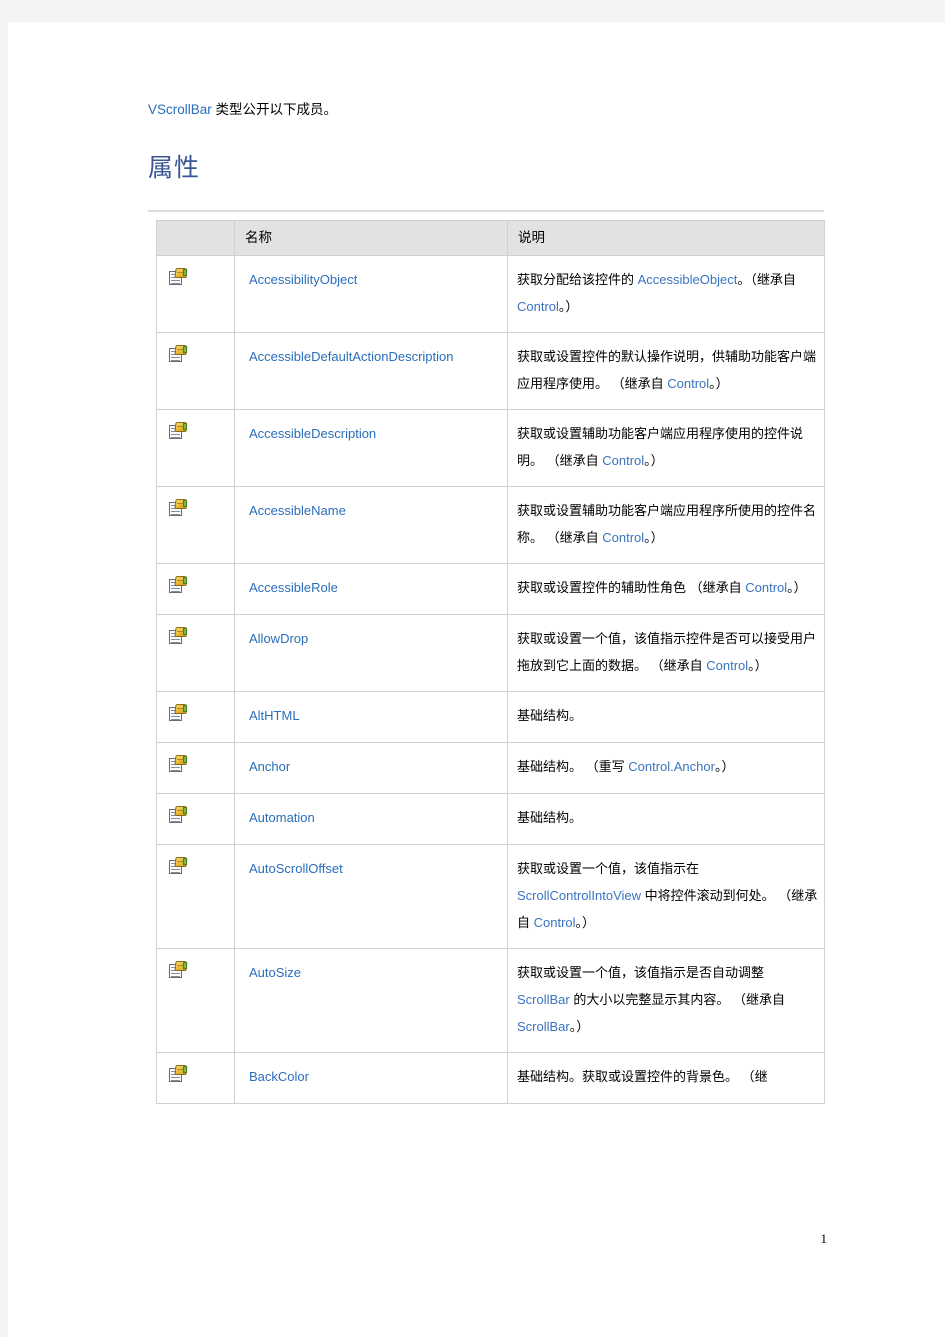 The image size is (945, 1337). What do you see at coordinates (677, 999) in the screenshot?
I see `member-description-text: 的大小以完整显示其内容。 （继承自` at bounding box center [677, 999].